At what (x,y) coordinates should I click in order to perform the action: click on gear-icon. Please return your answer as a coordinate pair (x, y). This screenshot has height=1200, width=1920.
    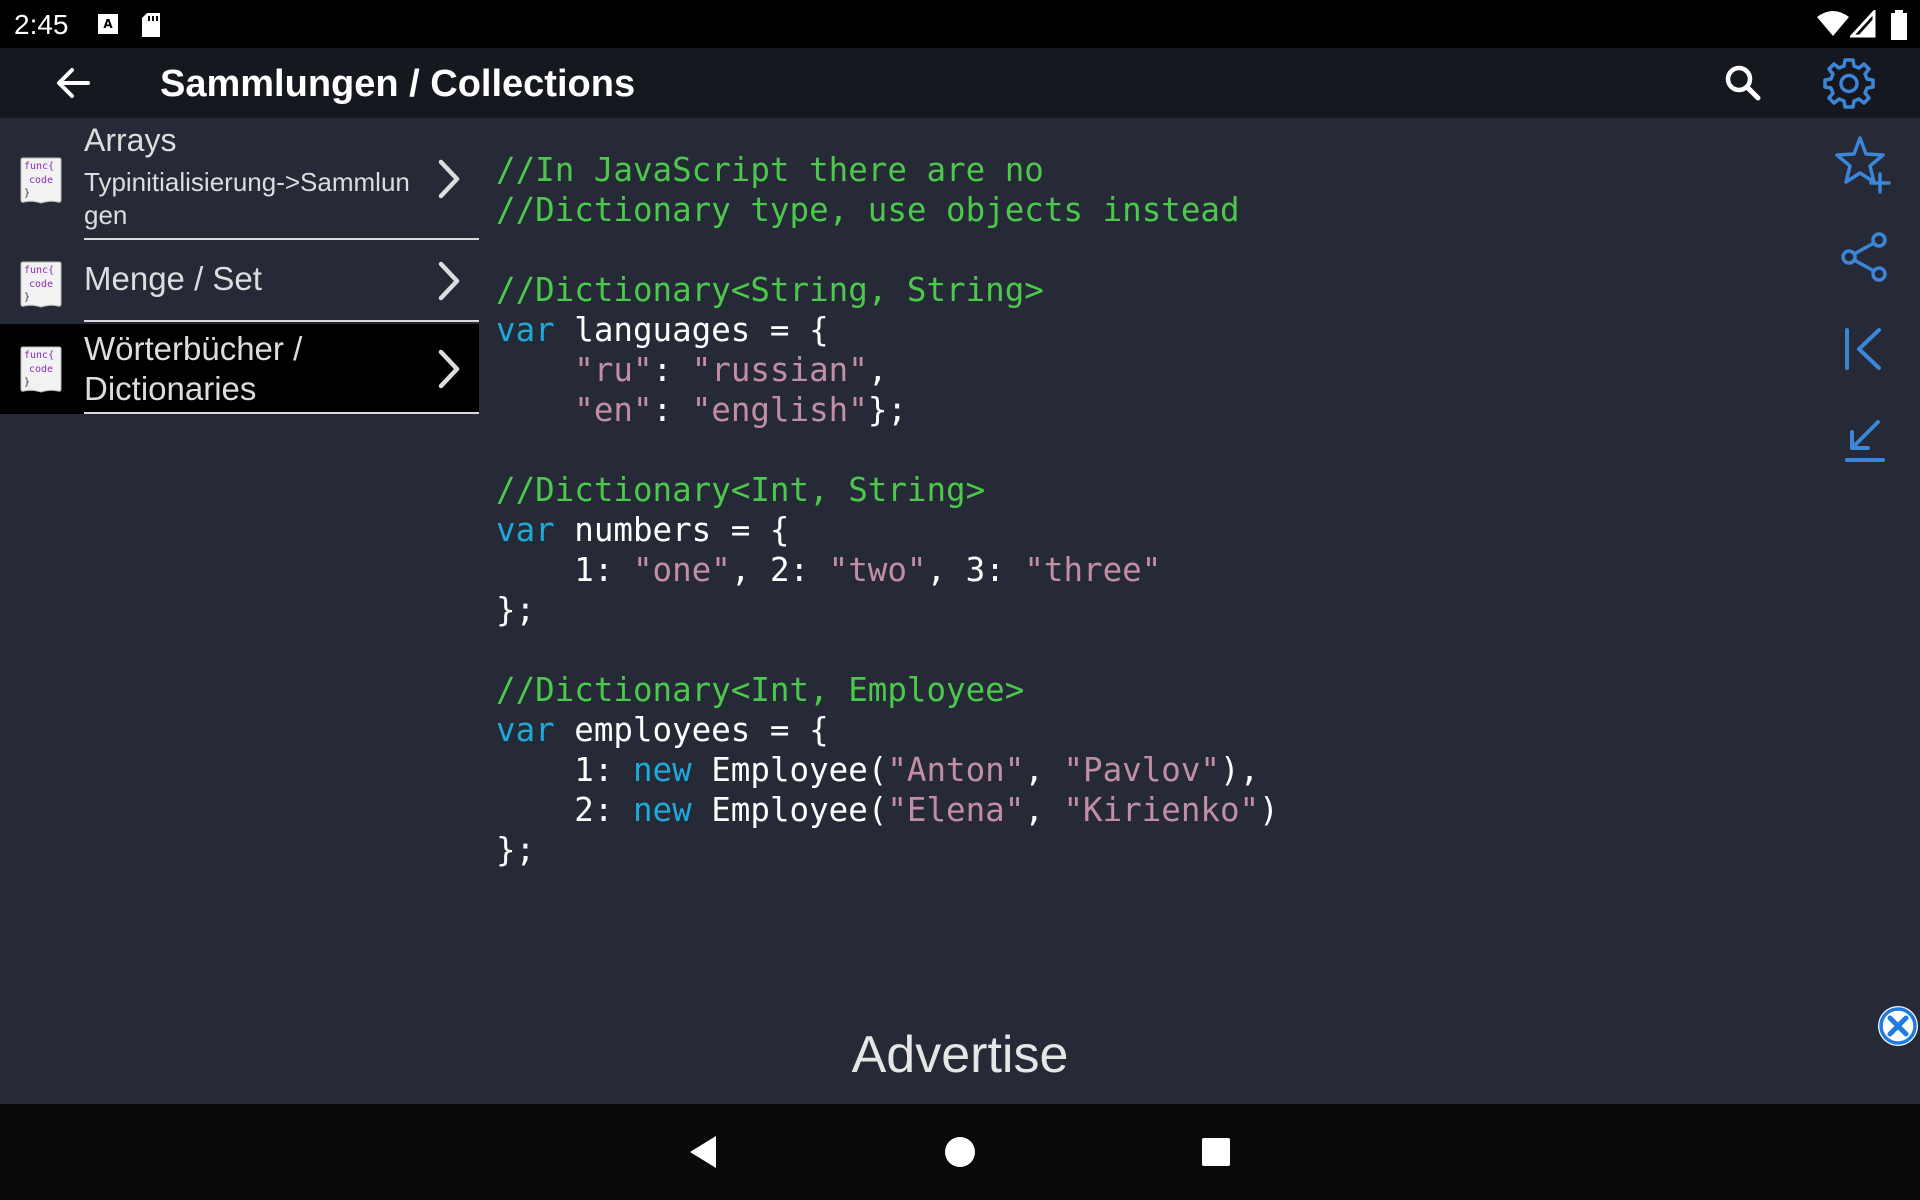
    Looking at the image, I should click on (1849, 83).